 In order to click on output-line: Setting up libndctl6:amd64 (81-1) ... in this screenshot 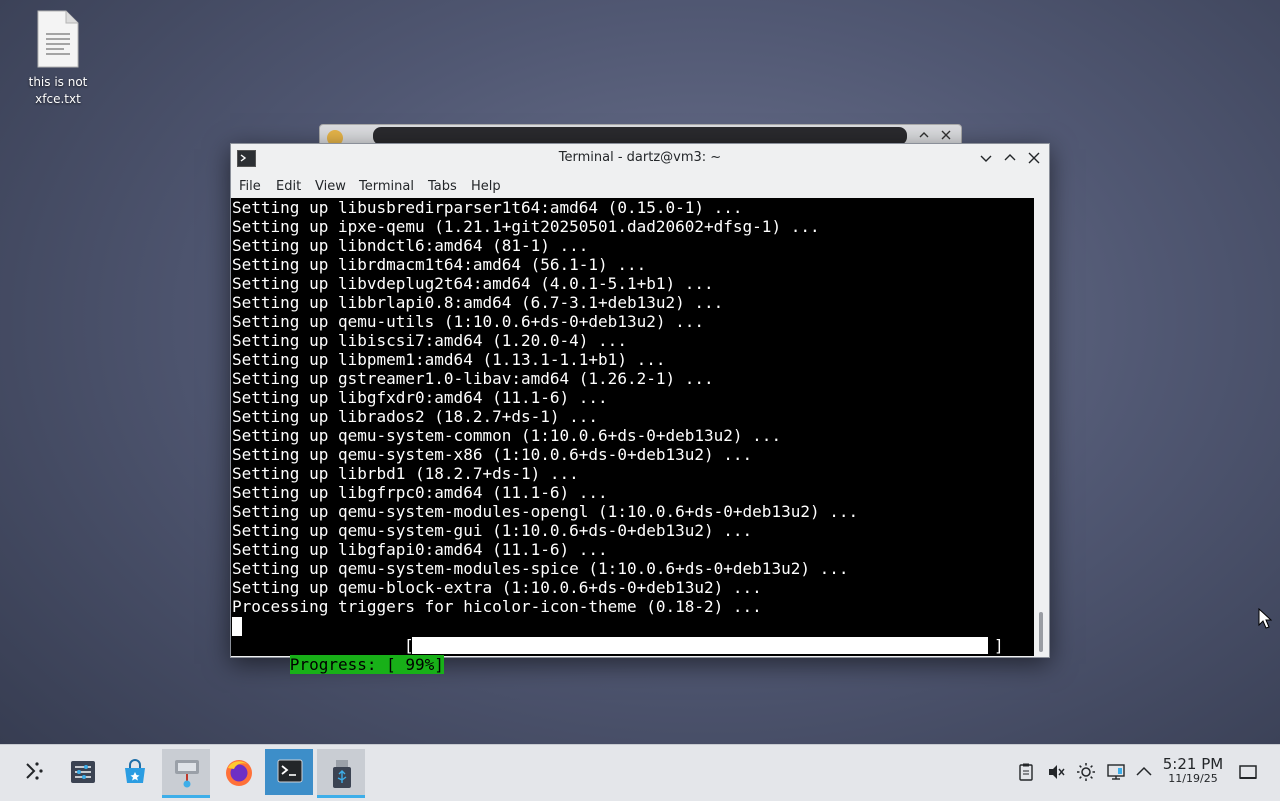, I will do `click(410, 245)`.